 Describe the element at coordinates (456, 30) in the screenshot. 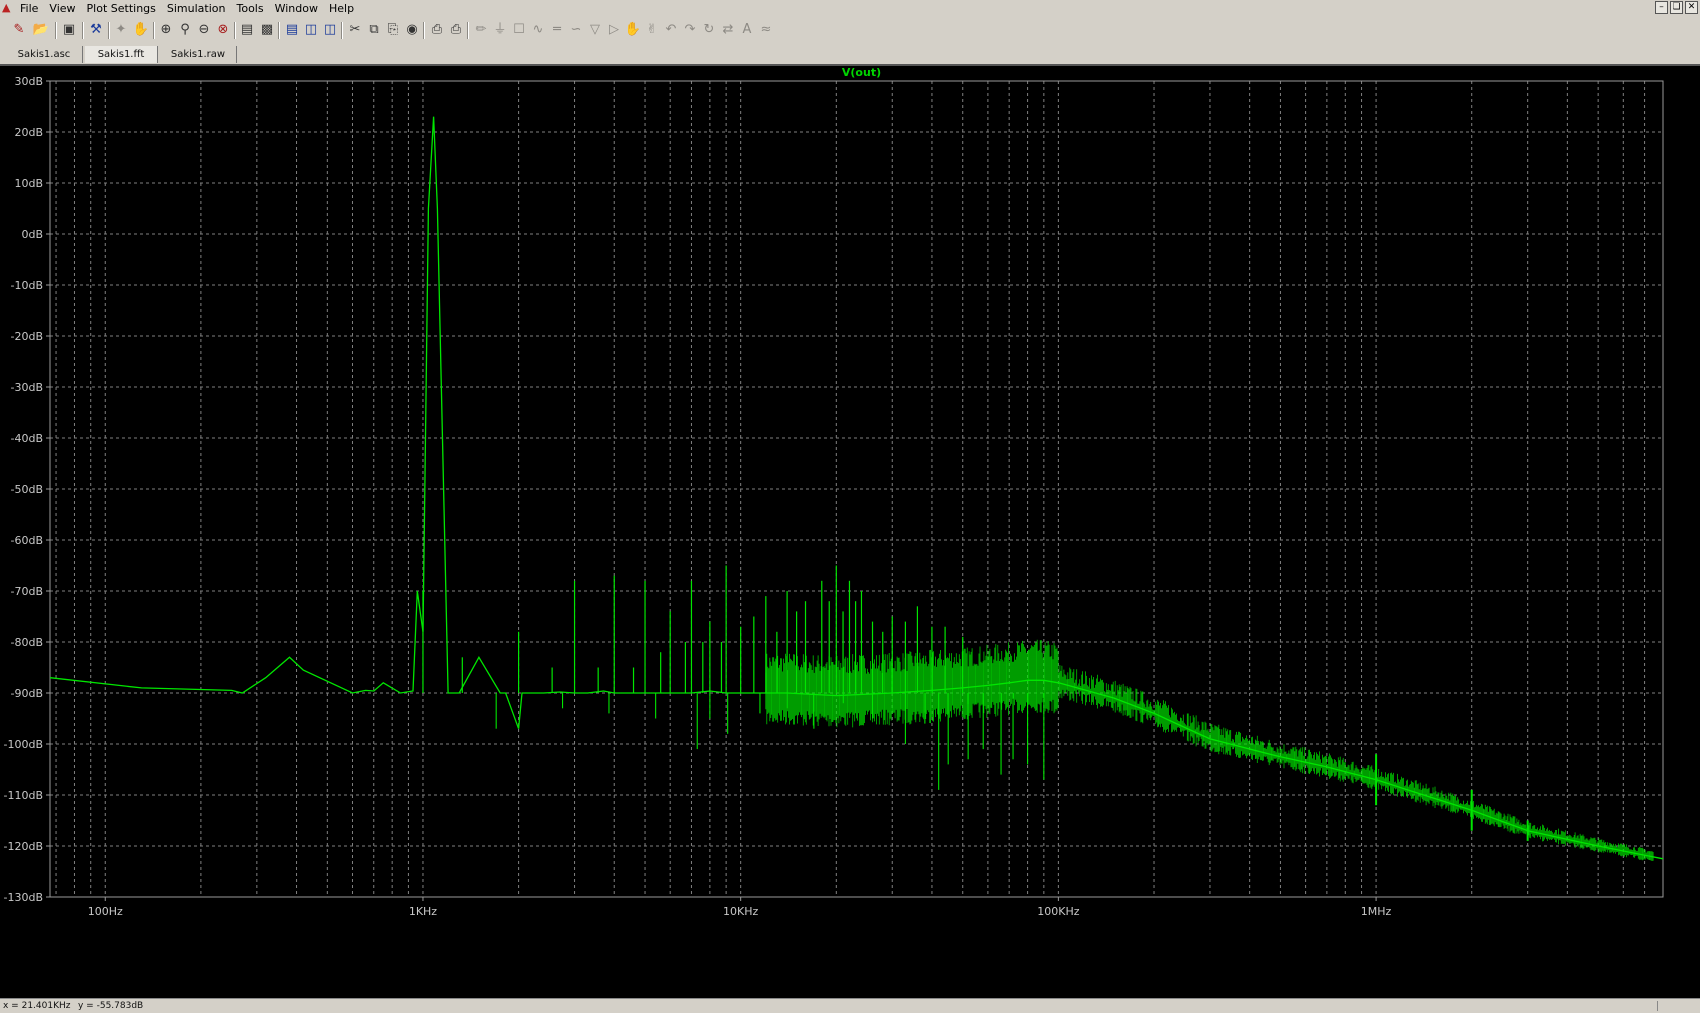

I see `print-icon: ⎙` at that location.